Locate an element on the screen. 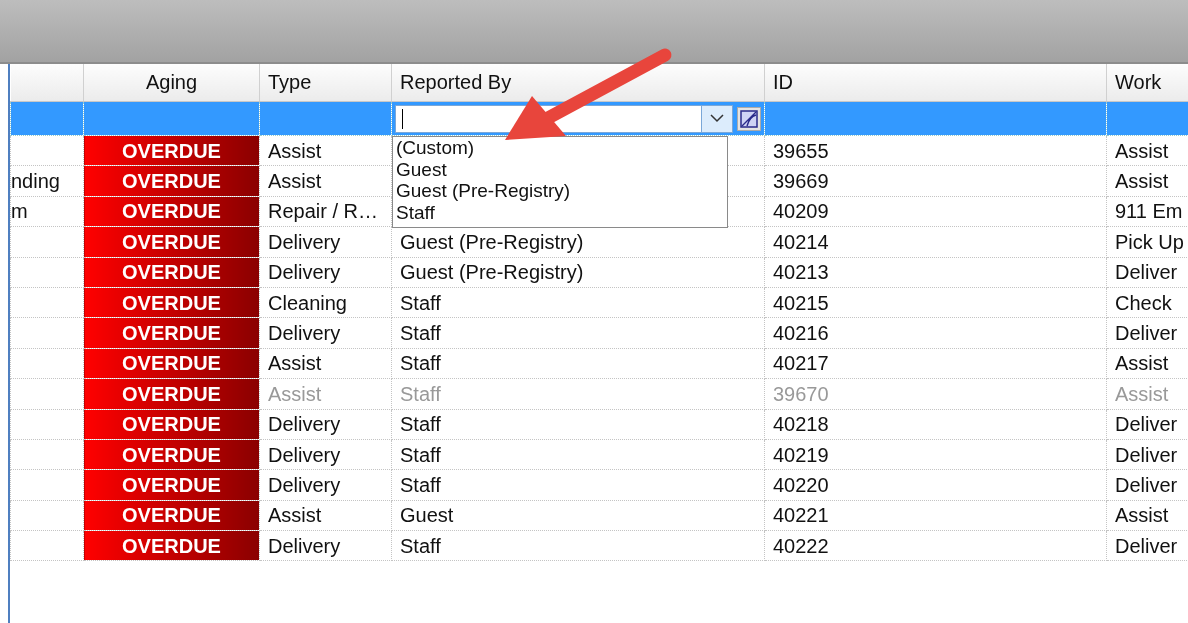  table-cell: 40215 is located at coordinates (935, 302).